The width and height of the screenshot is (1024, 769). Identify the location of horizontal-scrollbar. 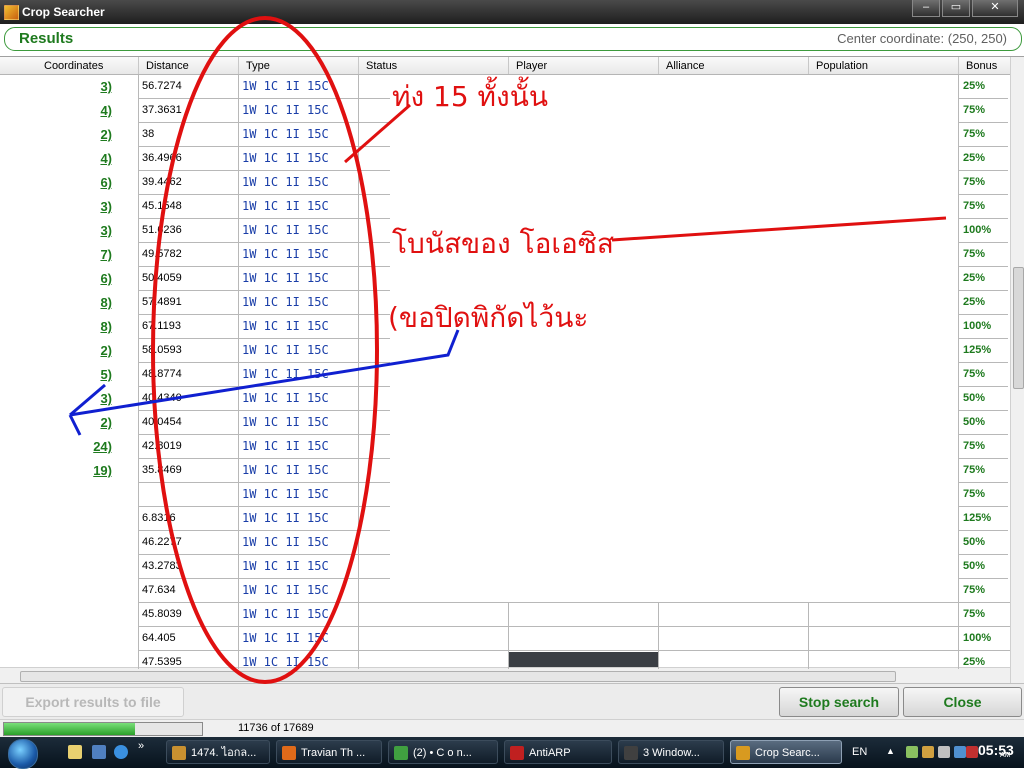
(505, 675).